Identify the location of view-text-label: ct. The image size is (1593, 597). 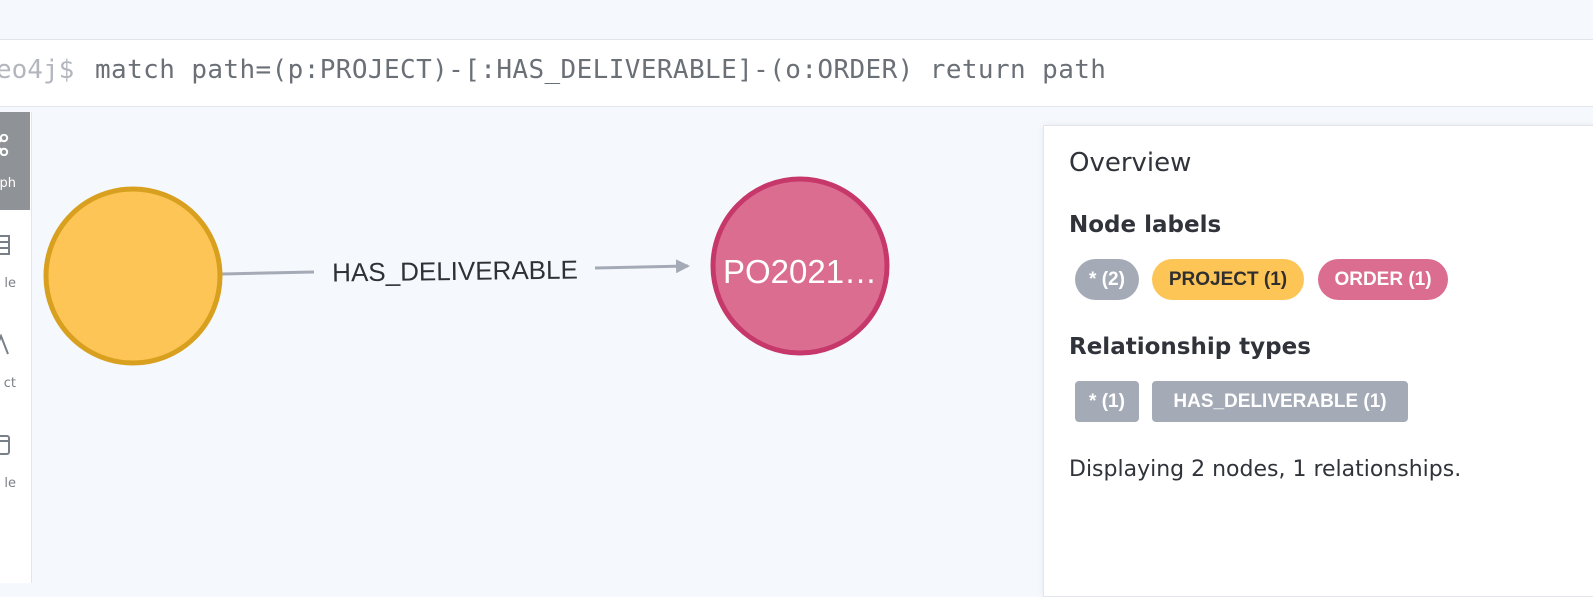
(9, 383).